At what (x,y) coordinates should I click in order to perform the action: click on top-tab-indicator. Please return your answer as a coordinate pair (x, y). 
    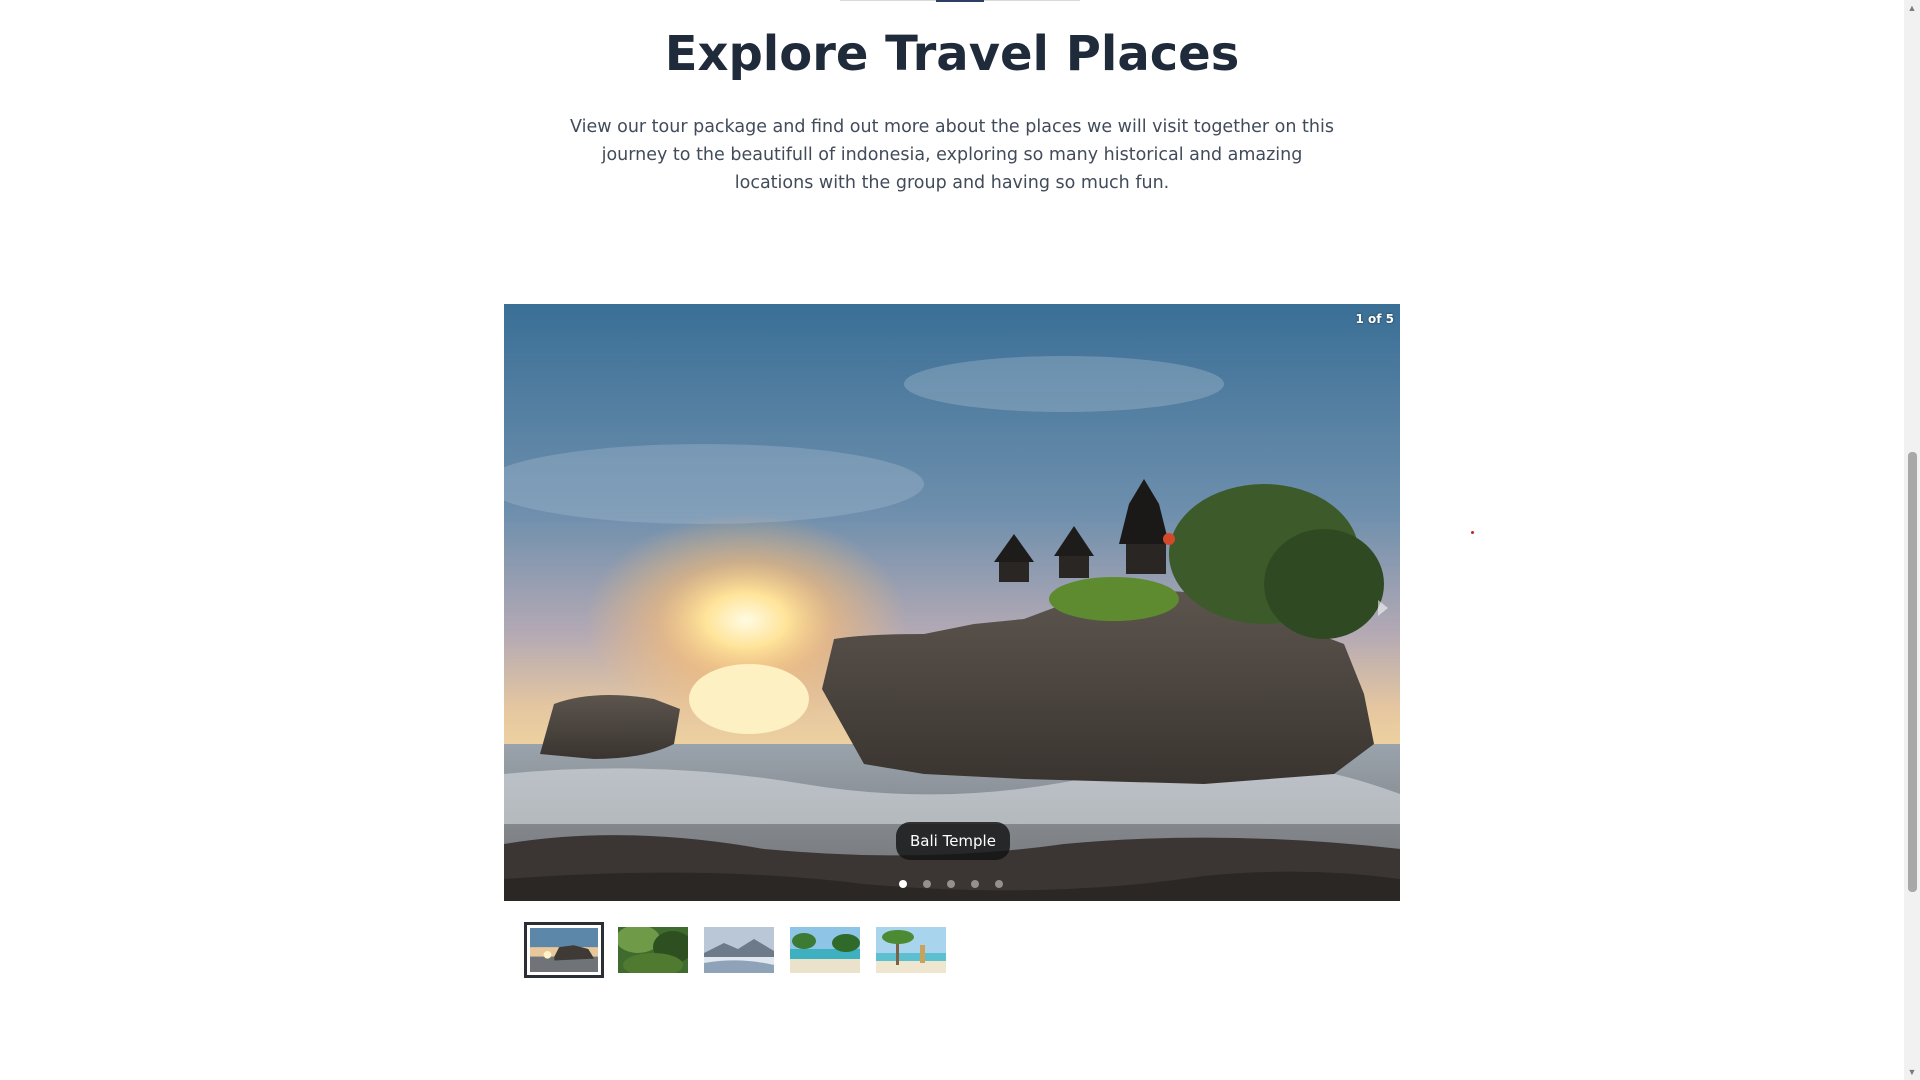
    Looking at the image, I should click on (960, 1).